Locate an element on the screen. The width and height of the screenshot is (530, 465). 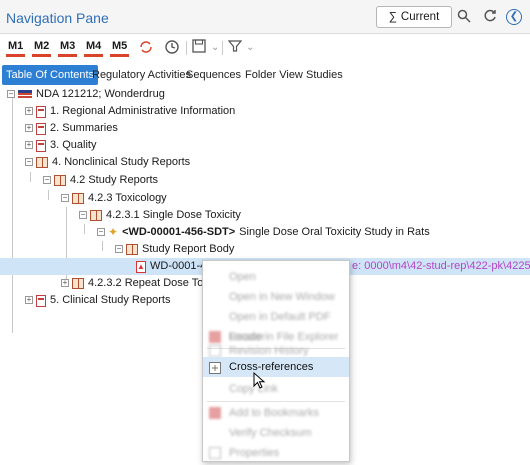
cross-reference-icon is located at coordinates (215, 367).